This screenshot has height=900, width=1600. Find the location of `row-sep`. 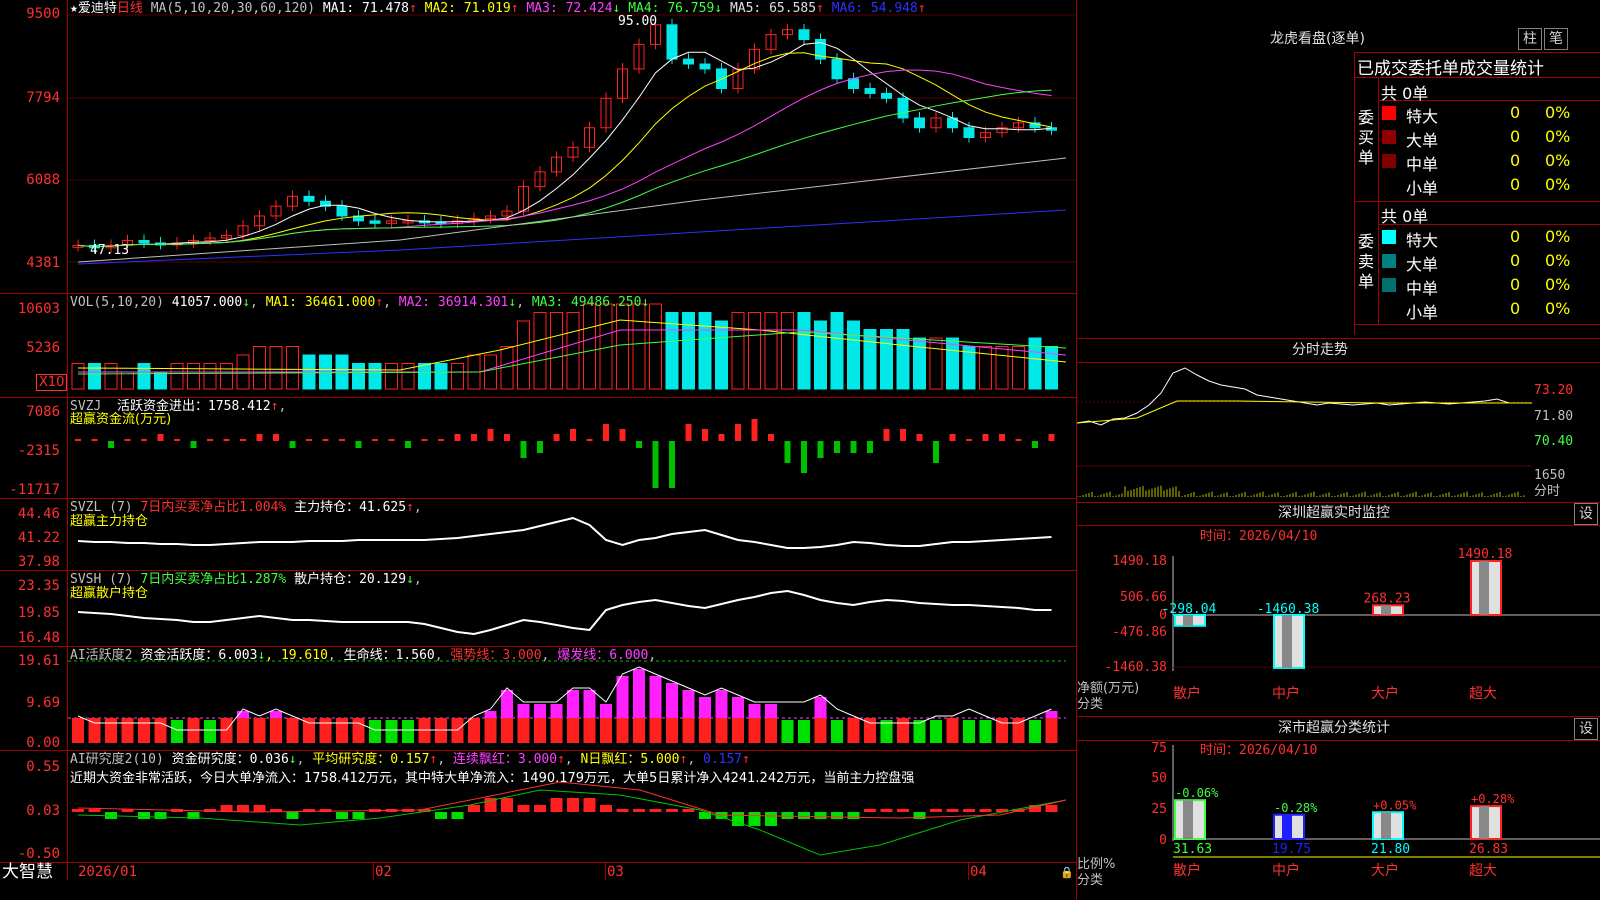

row-sep is located at coordinates (1477, 201).